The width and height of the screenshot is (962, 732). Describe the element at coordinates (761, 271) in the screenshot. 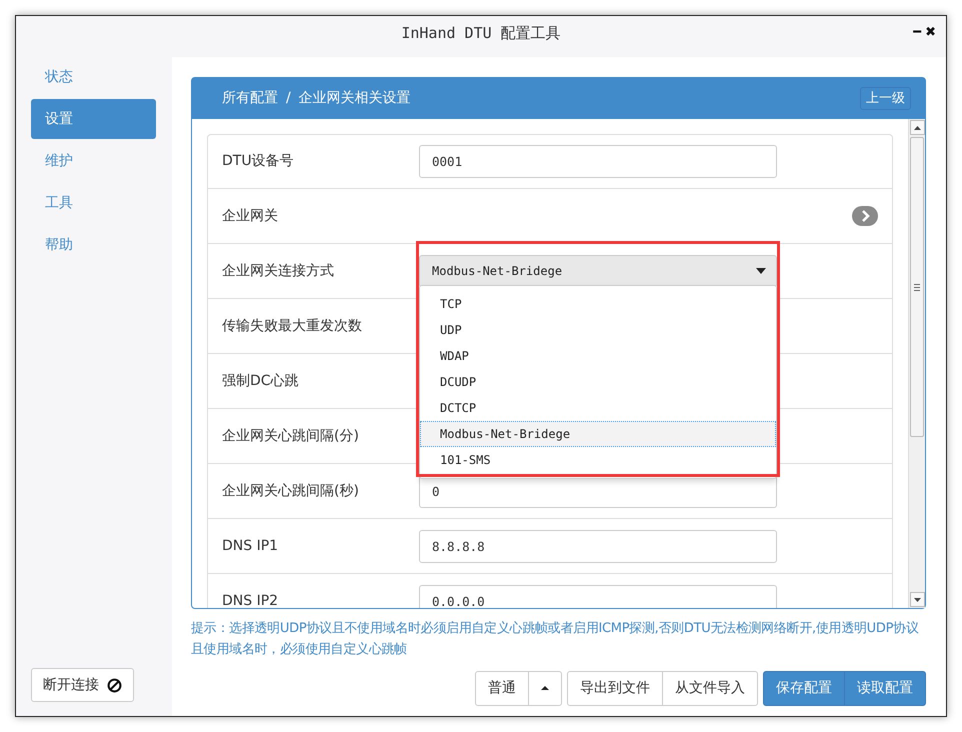

I see `caret-down-icon` at that location.